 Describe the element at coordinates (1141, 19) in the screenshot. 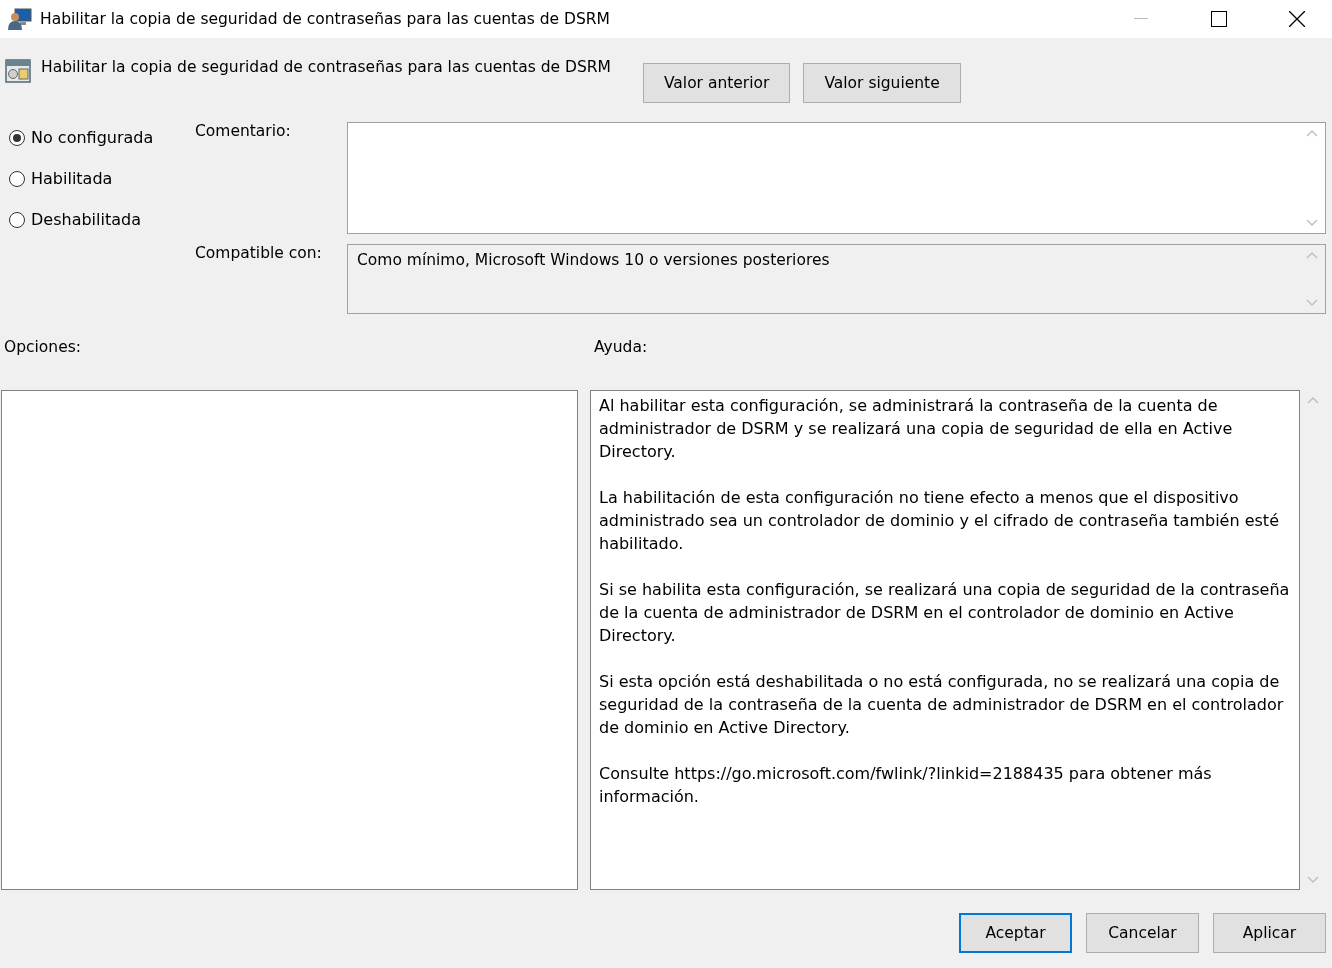

I see `minimize-icon` at that location.